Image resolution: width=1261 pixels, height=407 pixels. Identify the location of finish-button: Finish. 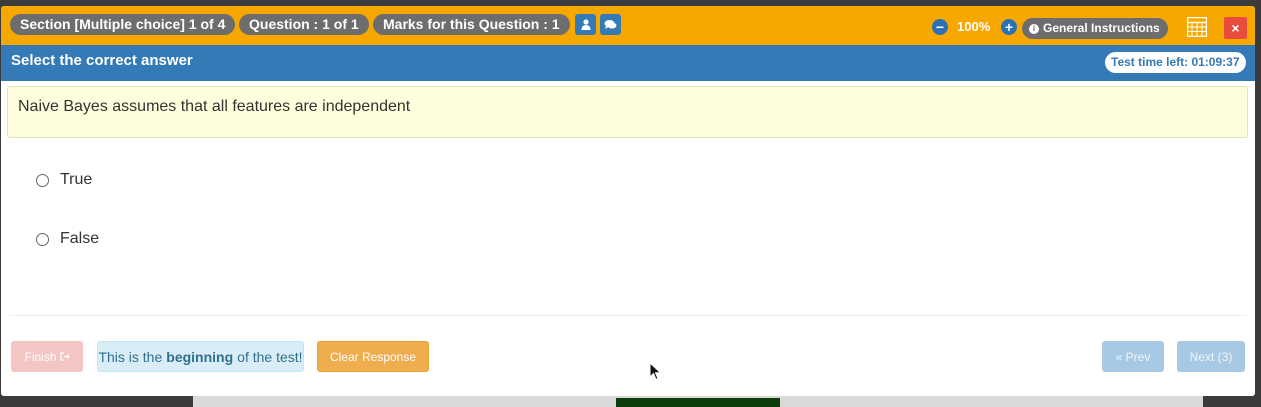
(47, 356).